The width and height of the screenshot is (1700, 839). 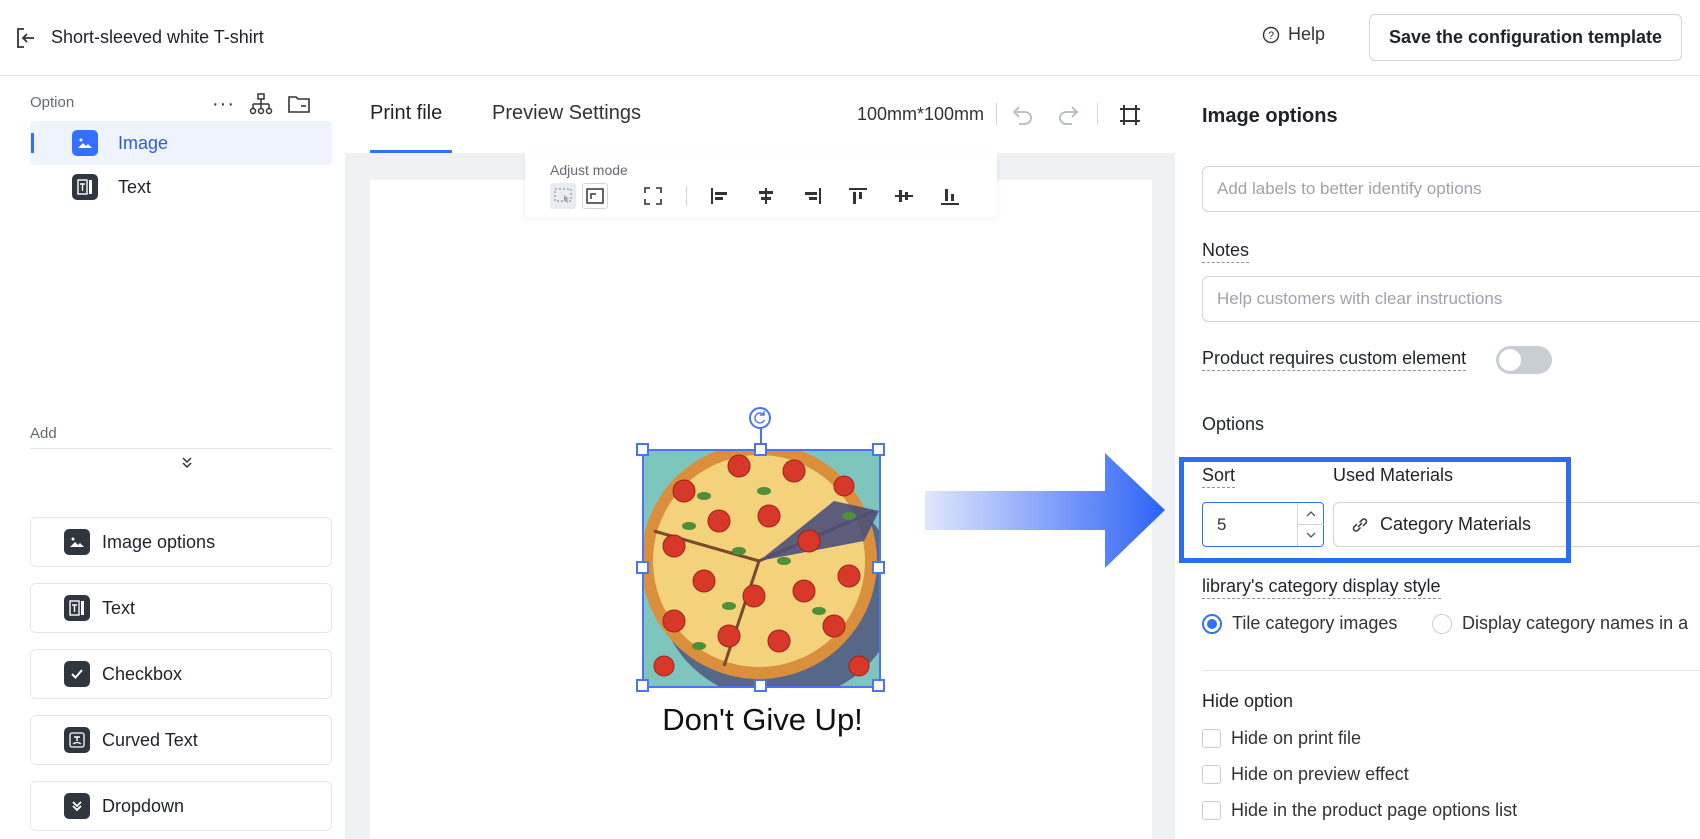 What do you see at coordinates (762, 720) in the screenshot?
I see `canvas-text-element: Don't Give Up!` at bounding box center [762, 720].